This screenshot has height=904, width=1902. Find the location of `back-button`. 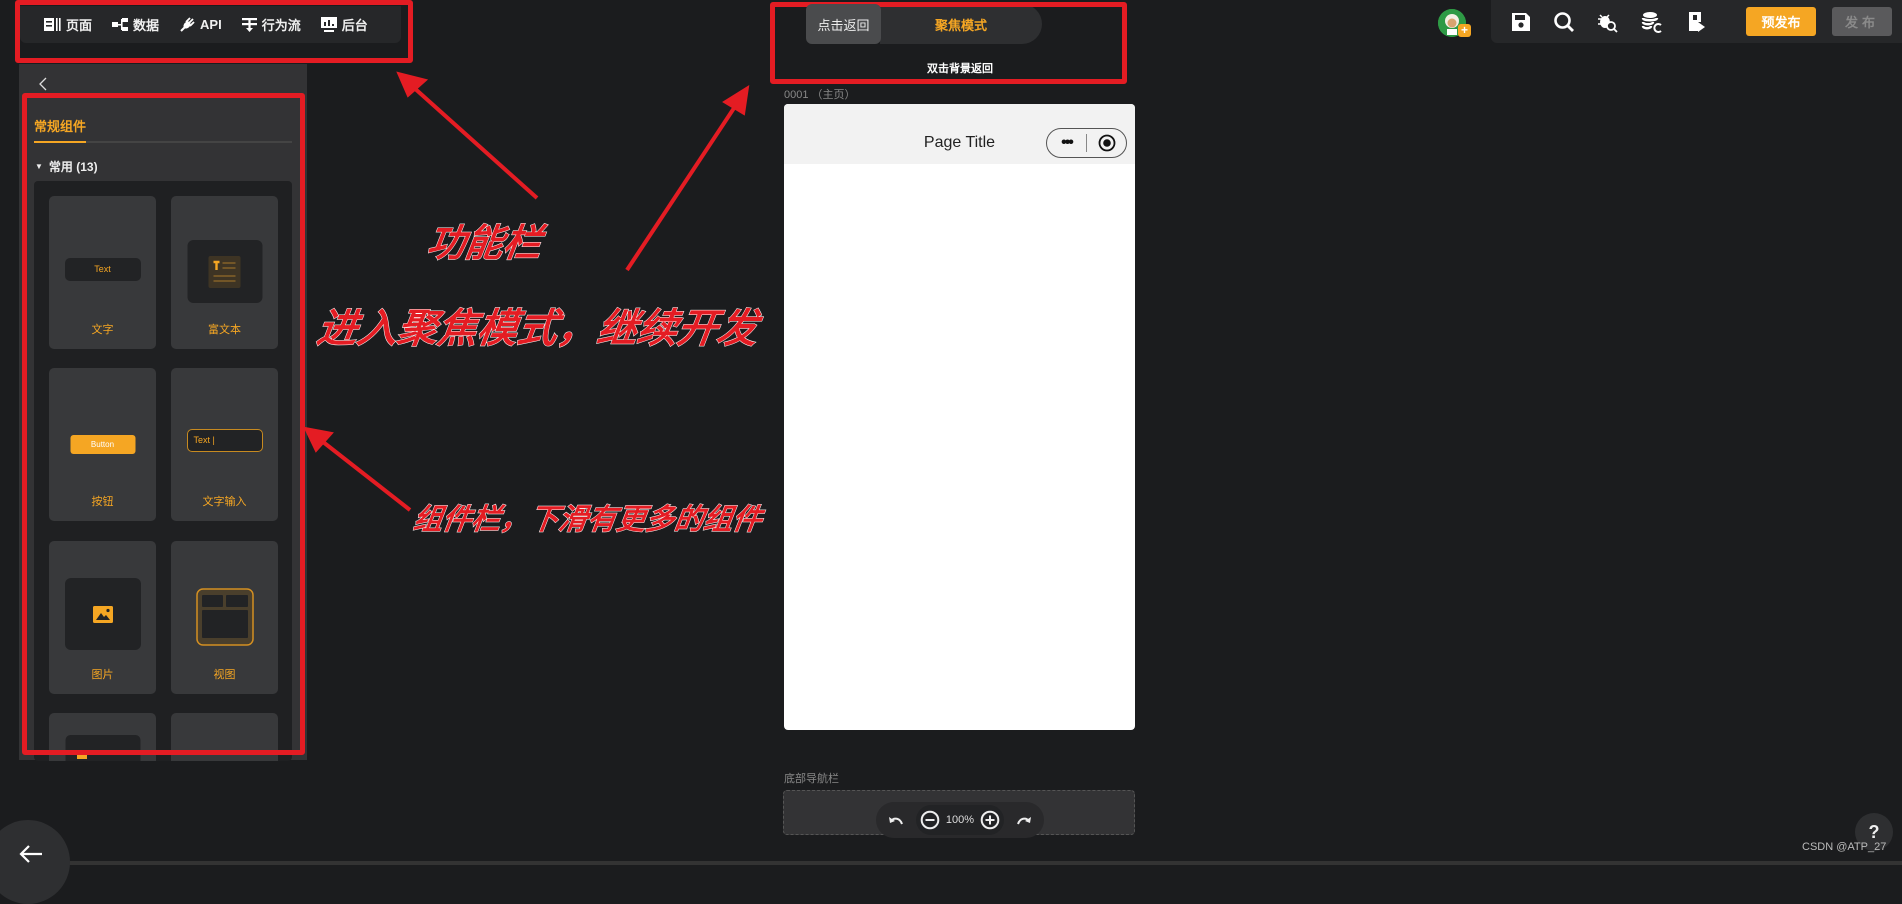

back-button is located at coordinates (35, 862).